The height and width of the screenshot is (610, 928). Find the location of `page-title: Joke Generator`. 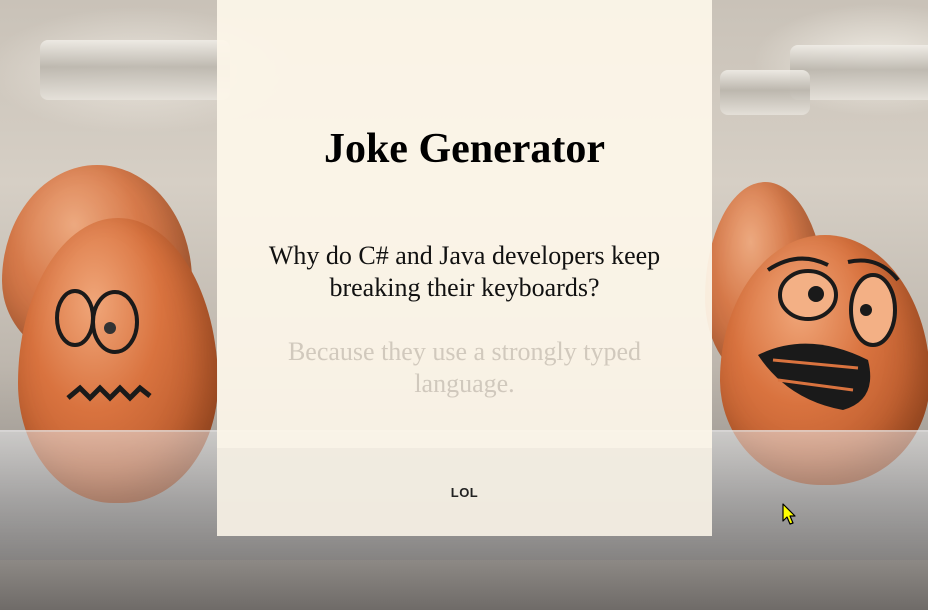

page-title: Joke Generator is located at coordinates (464, 149).